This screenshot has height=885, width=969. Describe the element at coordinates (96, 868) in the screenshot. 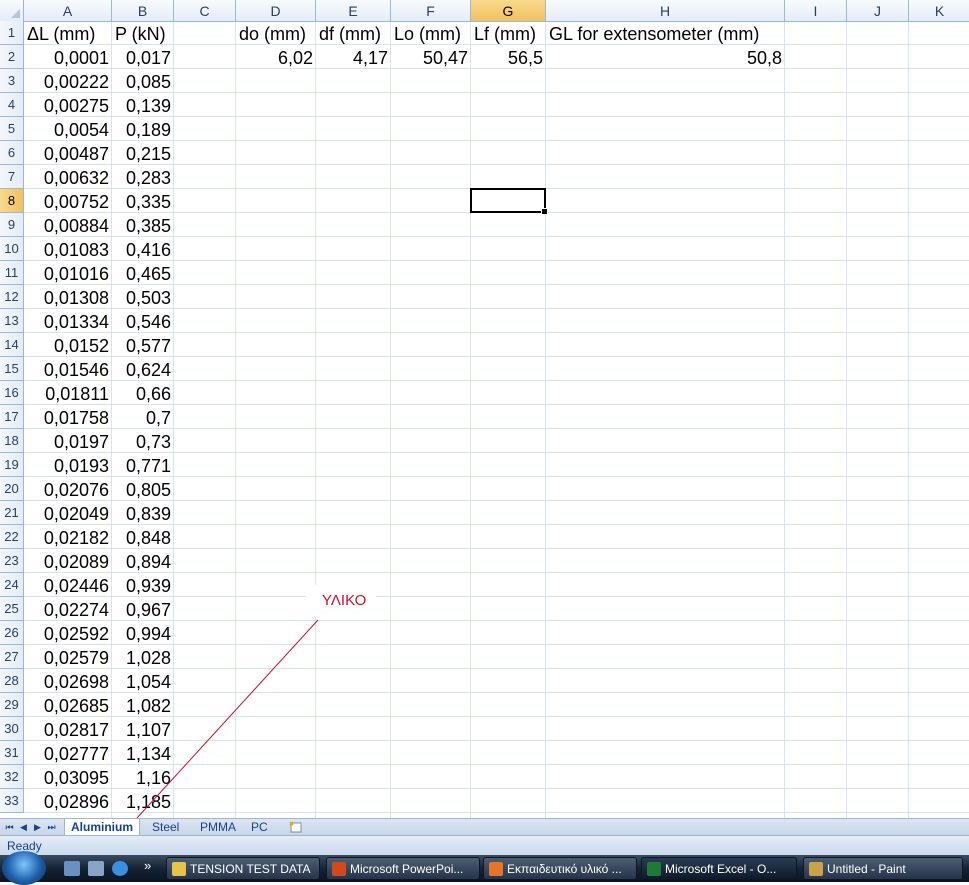

I see `switch-windows-icon` at that location.